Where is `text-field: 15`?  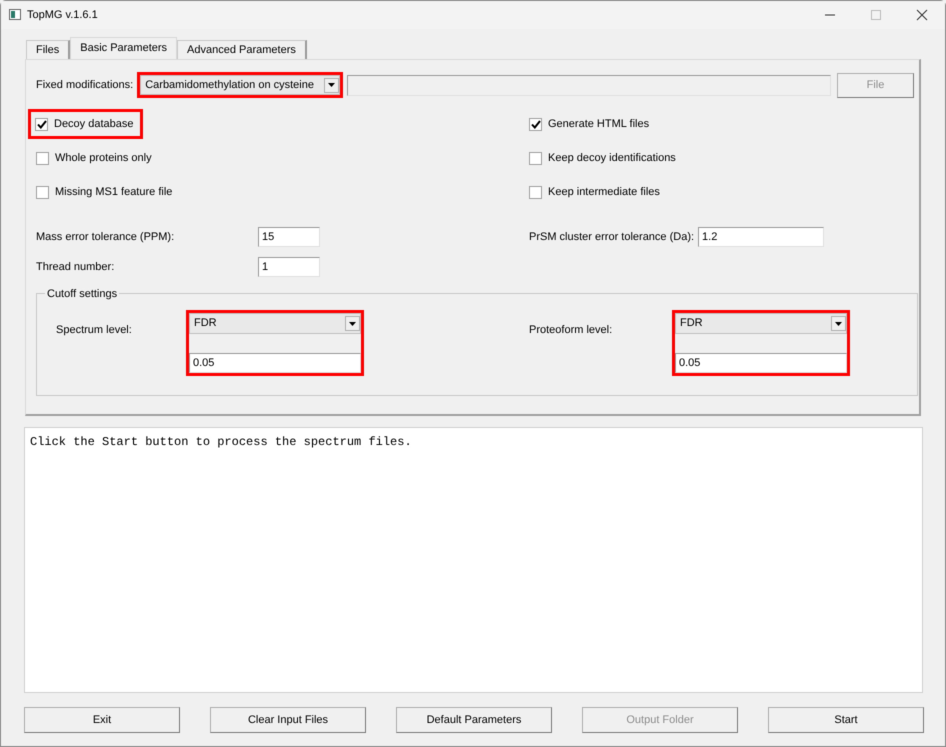
text-field: 15 is located at coordinates (289, 237).